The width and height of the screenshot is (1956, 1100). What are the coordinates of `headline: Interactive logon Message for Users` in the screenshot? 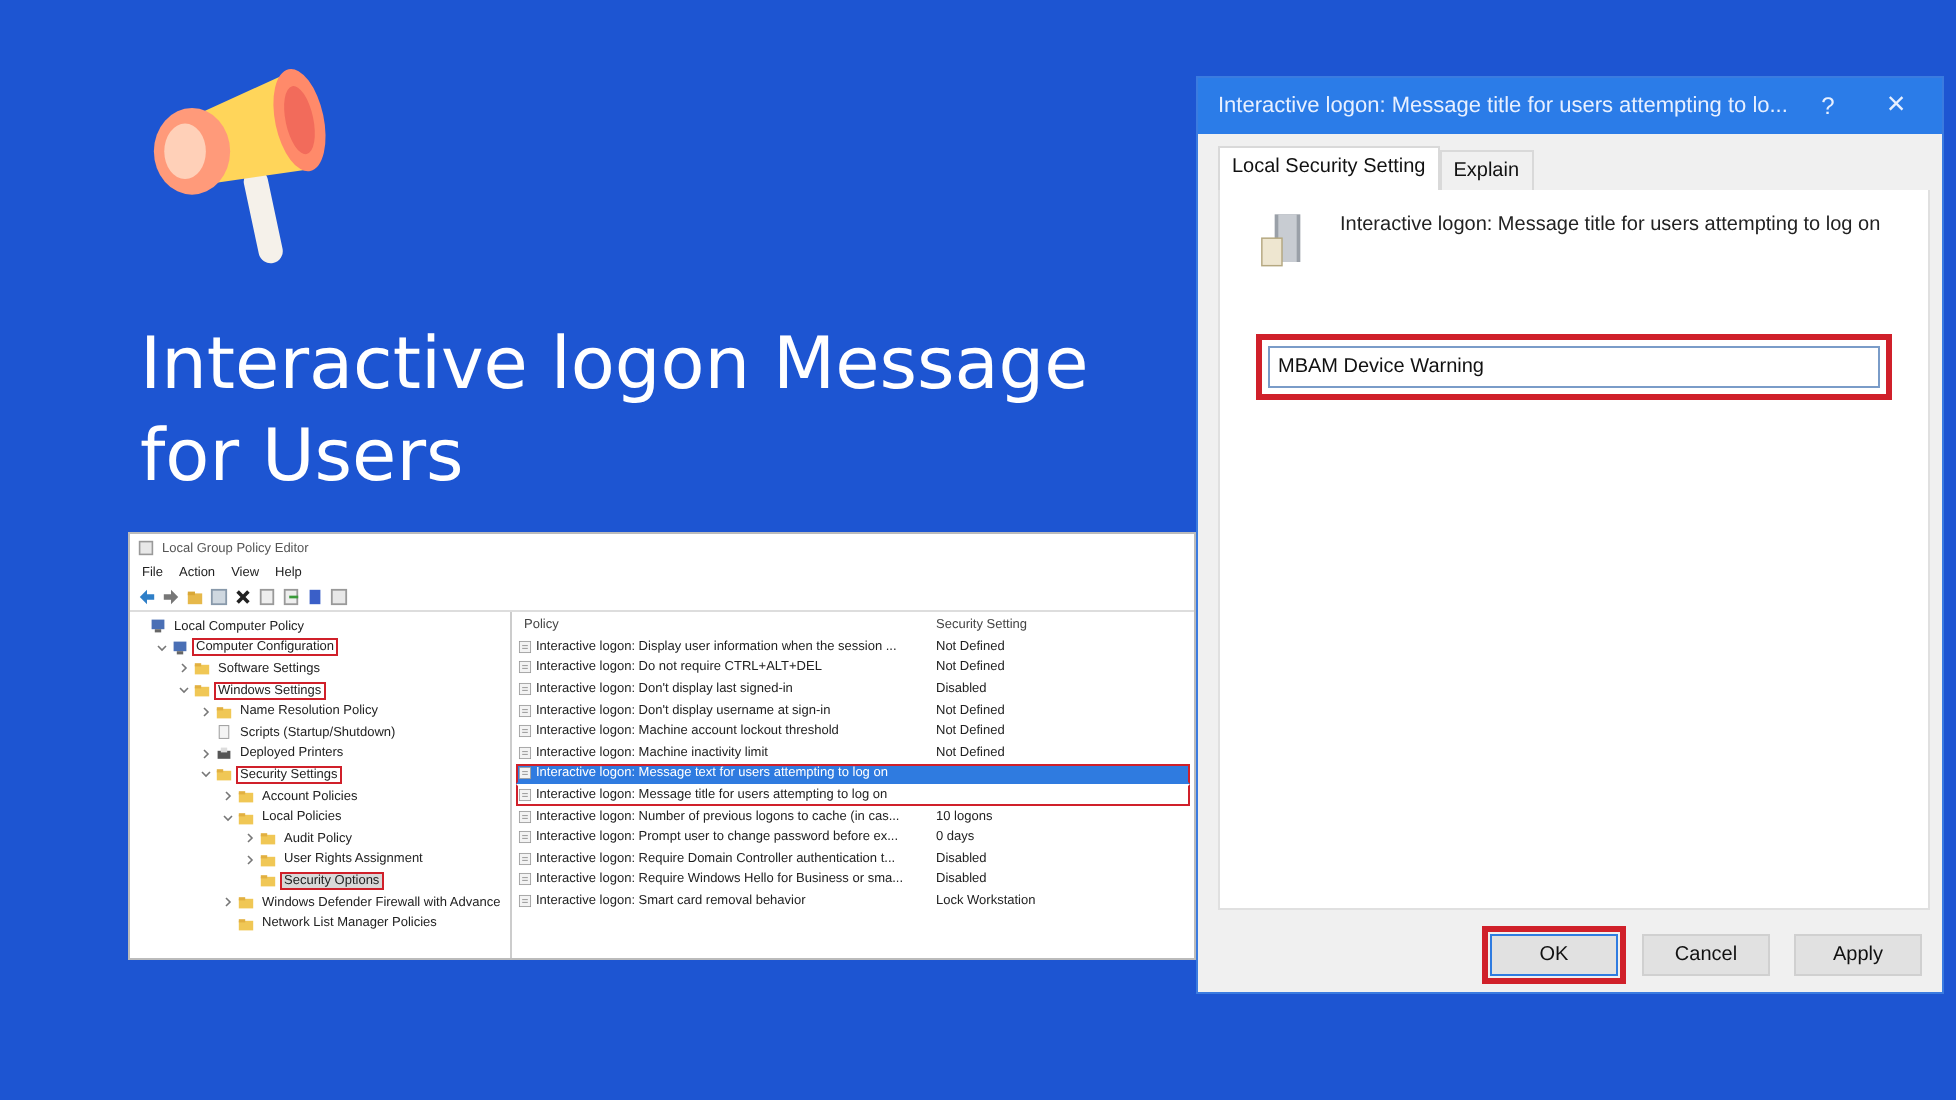 It's located at (615, 412).